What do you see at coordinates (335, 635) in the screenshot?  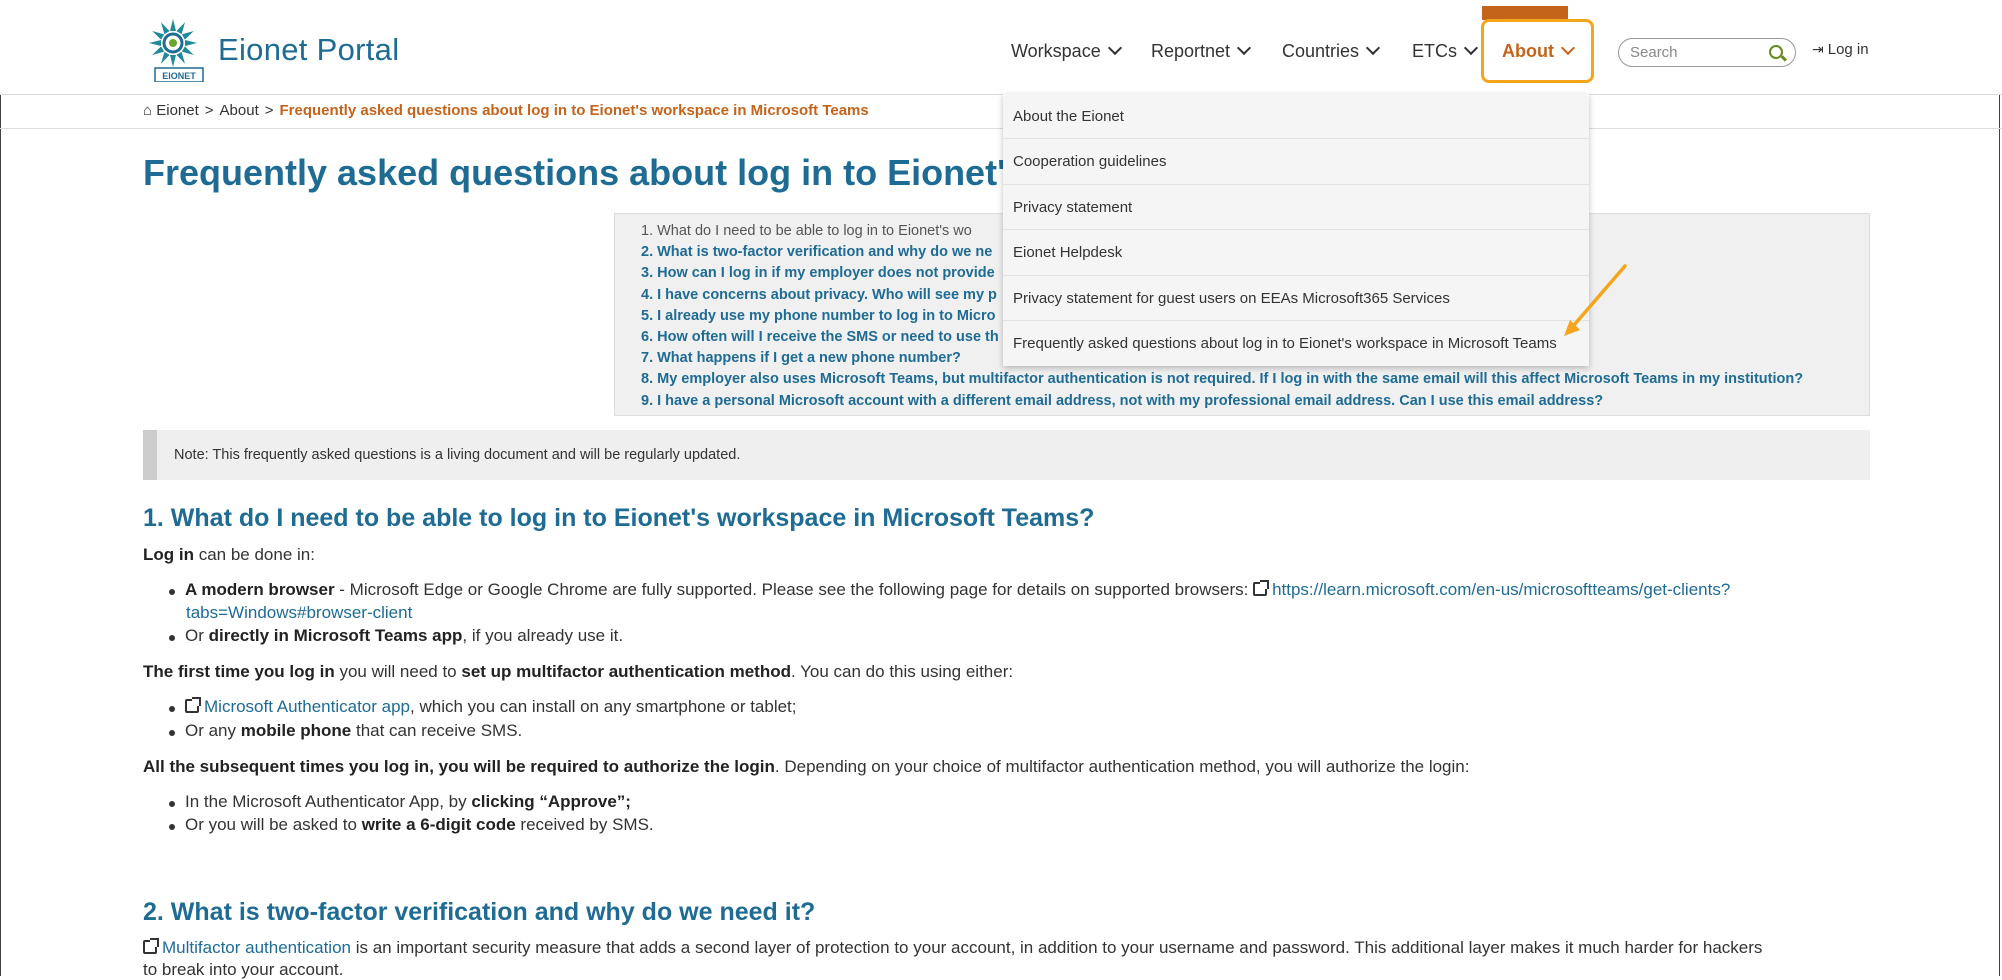 I see `bold-text: directly in Microsoft Teams app` at bounding box center [335, 635].